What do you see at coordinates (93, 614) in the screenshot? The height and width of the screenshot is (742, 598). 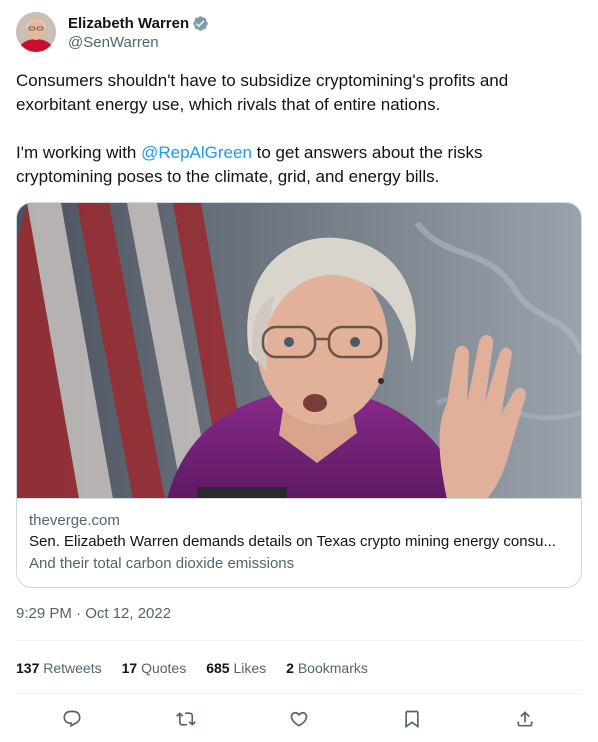 I see `tweet-timestamp: 9:29 PM · Oct 12, 2022` at bounding box center [93, 614].